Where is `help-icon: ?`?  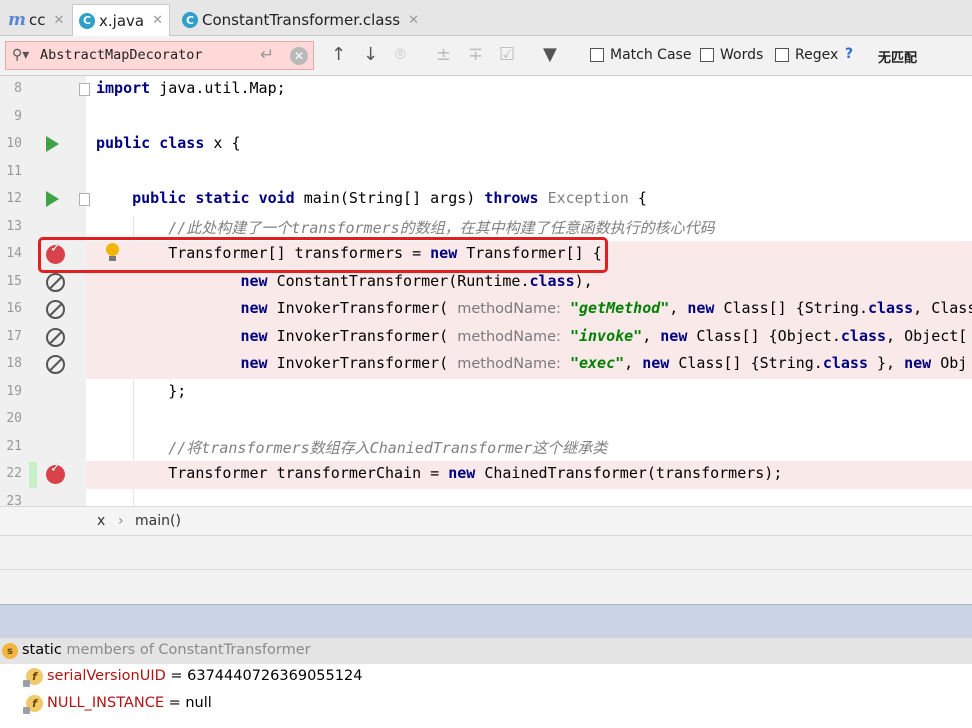 help-icon: ? is located at coordinates (849, 54).